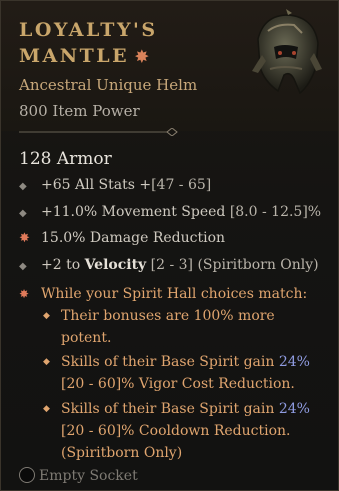 This screenshot has width=339, height=491. Describe the element at coordinates (115, 185) in the screenshot. I see `affix-all-stats: ◆ +65 All Stats +[47 - 65]` at that location.